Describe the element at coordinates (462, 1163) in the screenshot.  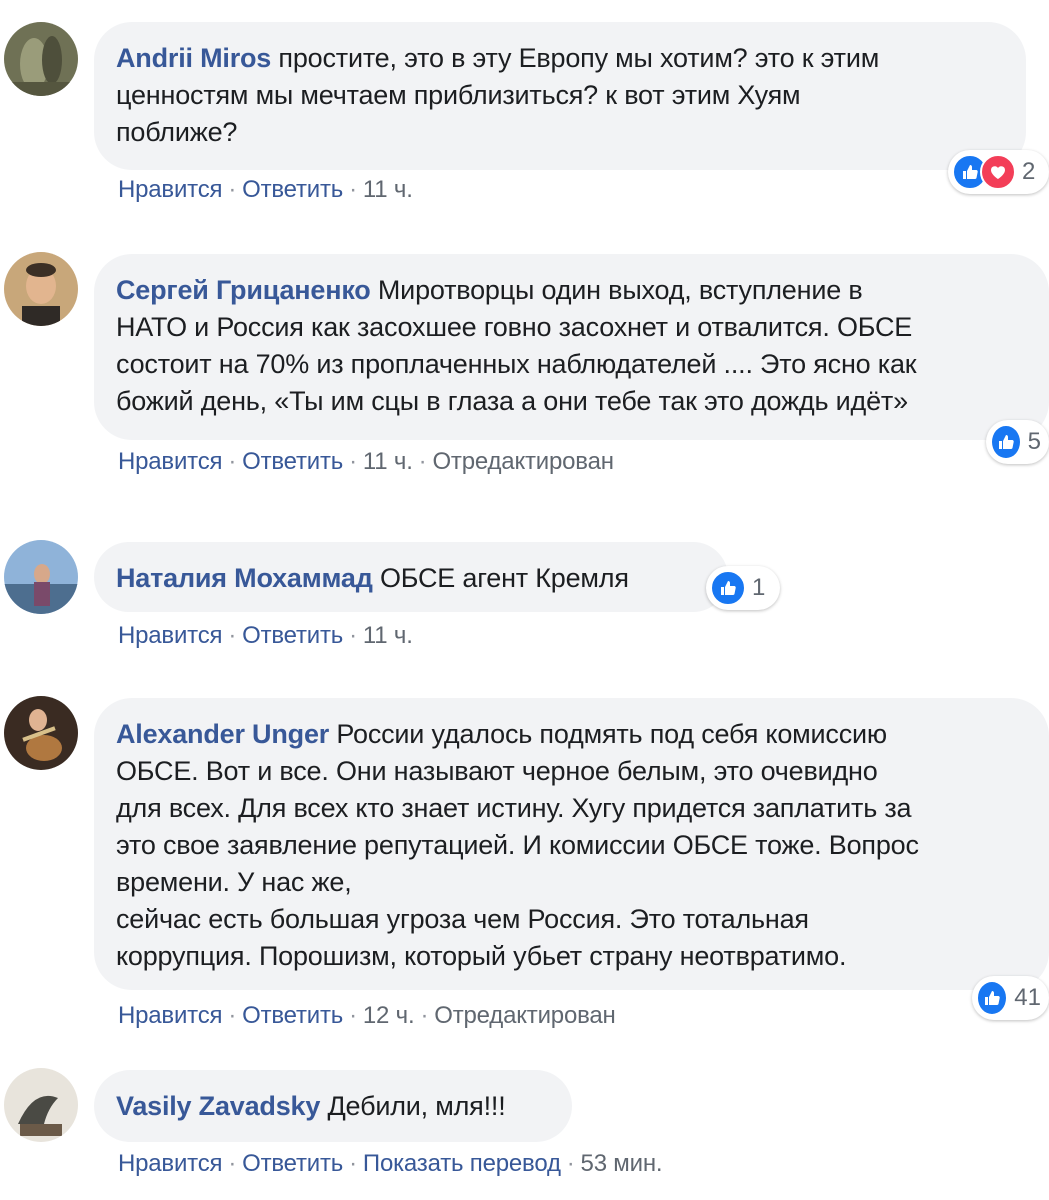
I see `show-translation-link: Показать перевод` at that location.